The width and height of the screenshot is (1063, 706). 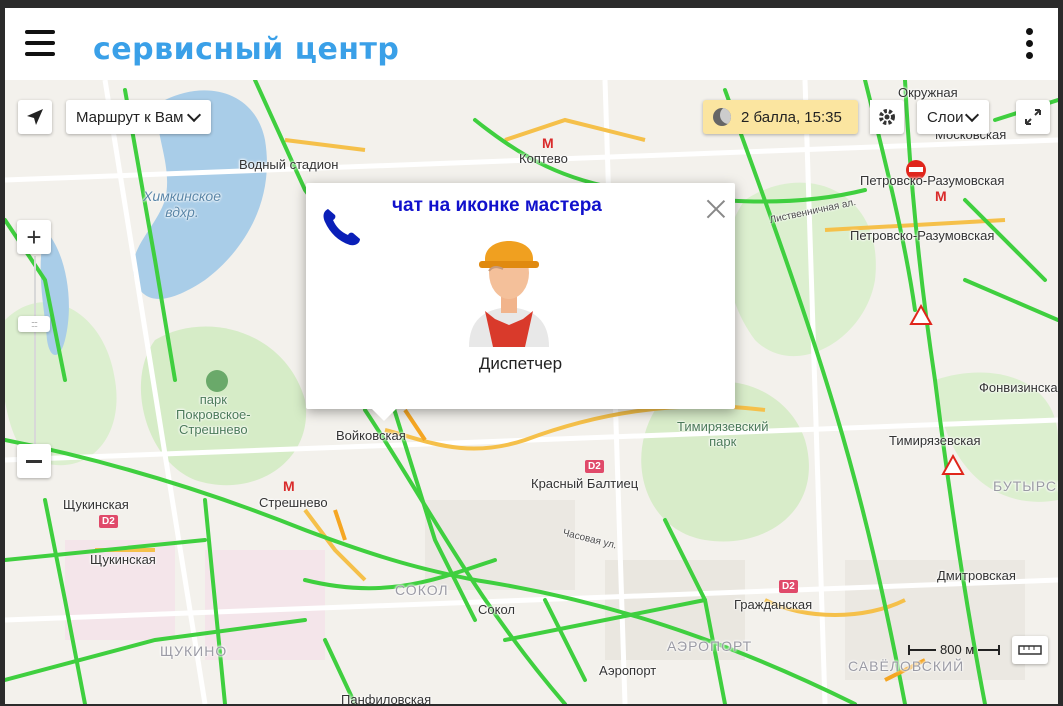 I want to click on gear-icon, so click(x=887, y=117).